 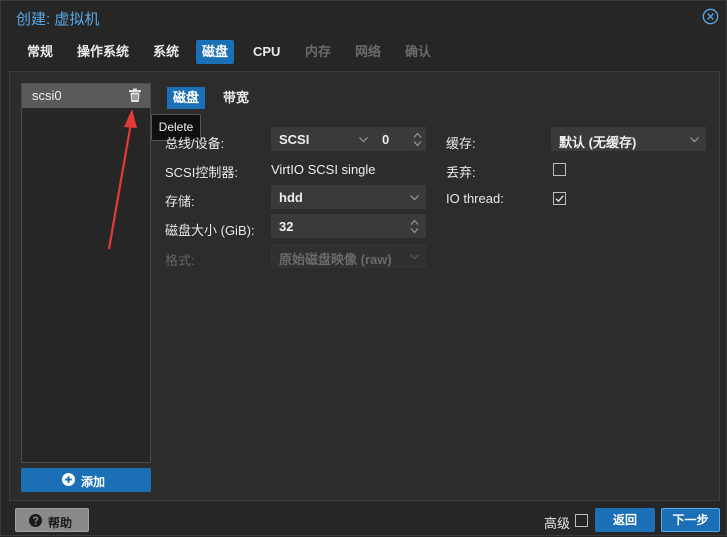 What do you see at coordinates (294, 139) in the screenshot?
I see `bus-value: SCSI` at bounding box center [294, 139].